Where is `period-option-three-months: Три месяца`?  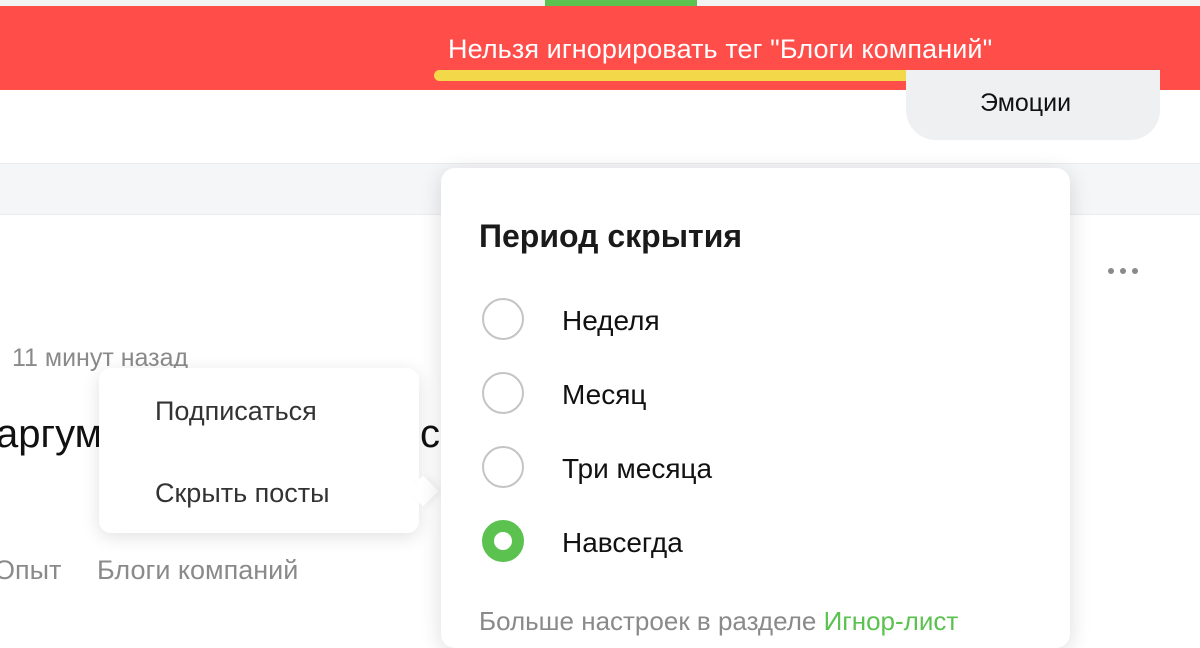 period-option-three-months: Три месяца is located at coordinates (742, 469).